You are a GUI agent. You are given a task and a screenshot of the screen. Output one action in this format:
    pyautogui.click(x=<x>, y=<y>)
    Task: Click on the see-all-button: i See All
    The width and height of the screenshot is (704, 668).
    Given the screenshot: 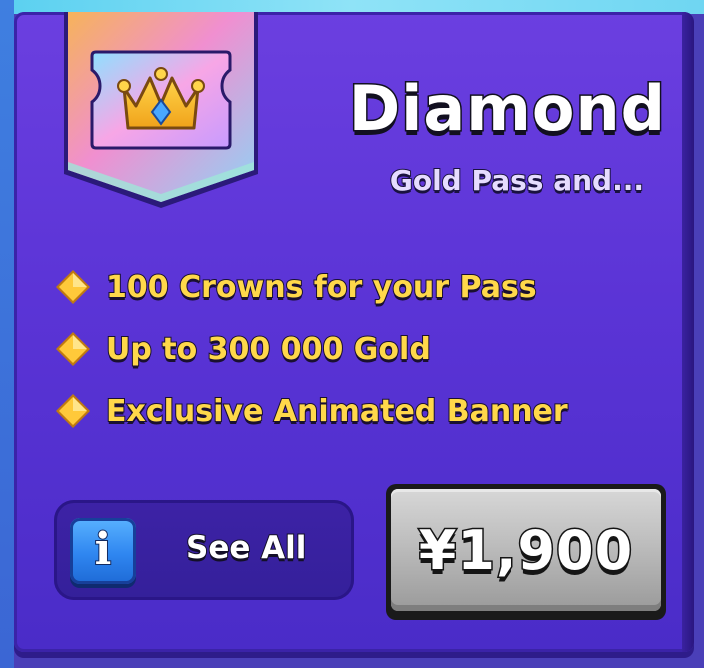 What is the action you would take?
    pyautogui.click(x=204, y=550)
    